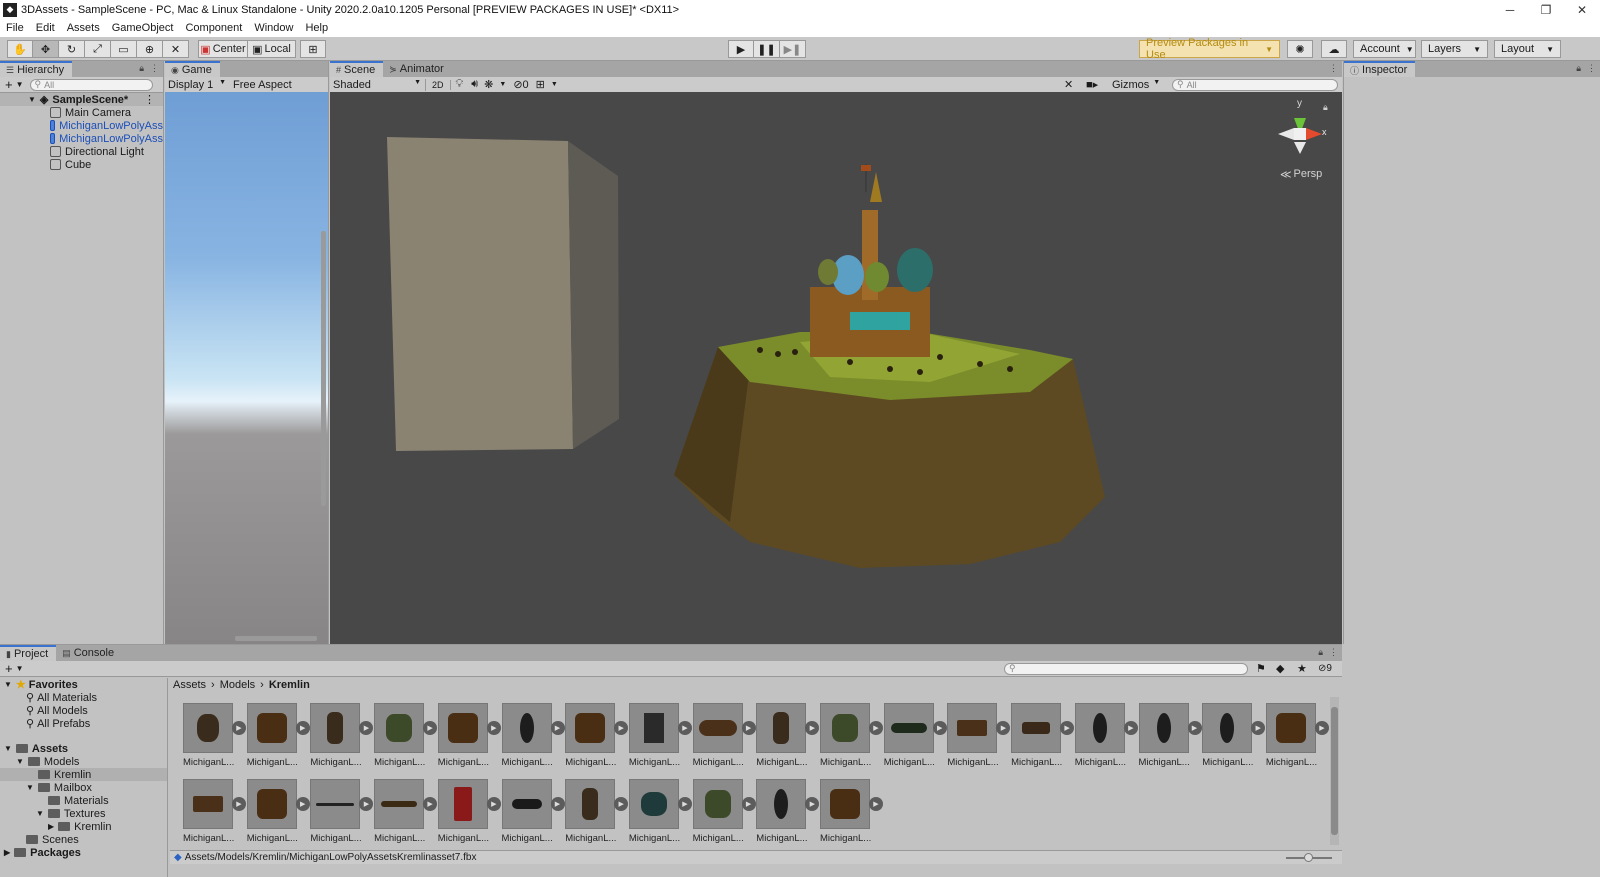 Image resolution: width=1600 pixels, height=877 pixels. Describe the element at coordinates (83, 813) in the screenshot. I see `tree-textures: ▼ Textures` at that location.